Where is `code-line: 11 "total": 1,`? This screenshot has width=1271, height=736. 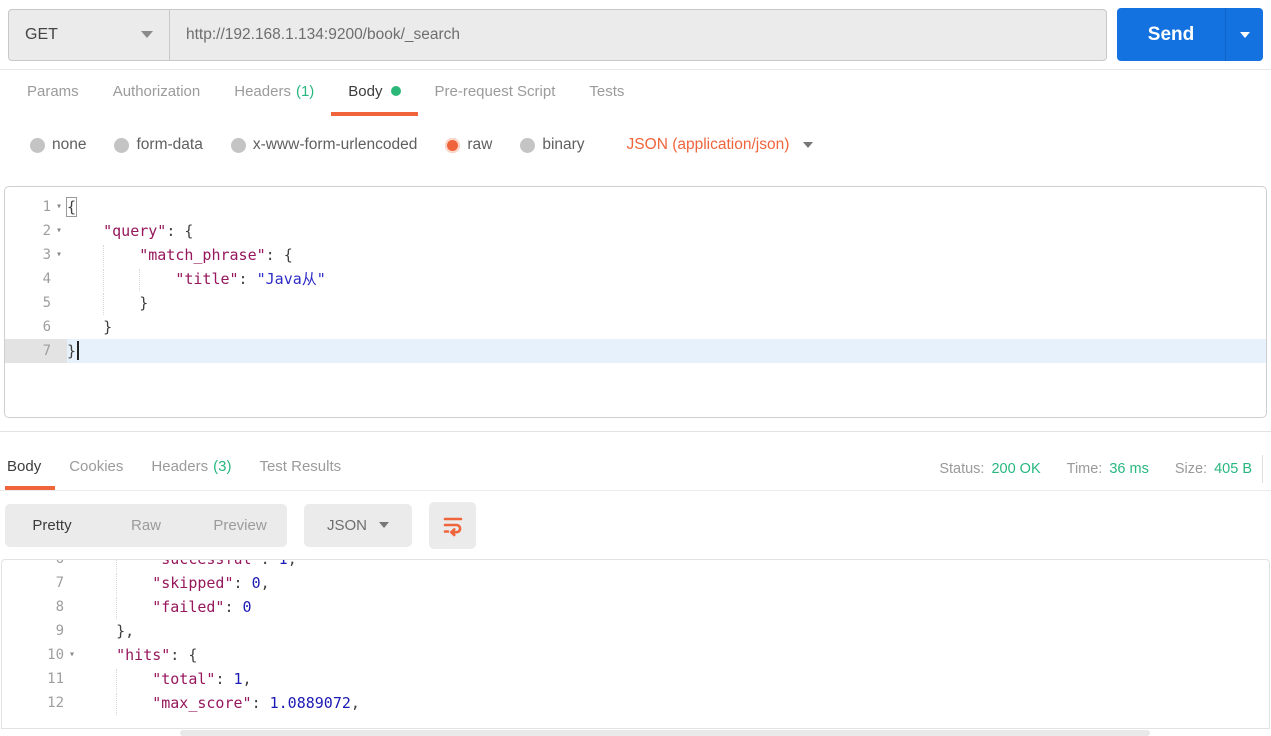 code-line: 11 "total": 1, is located at coordinates (635, 679).